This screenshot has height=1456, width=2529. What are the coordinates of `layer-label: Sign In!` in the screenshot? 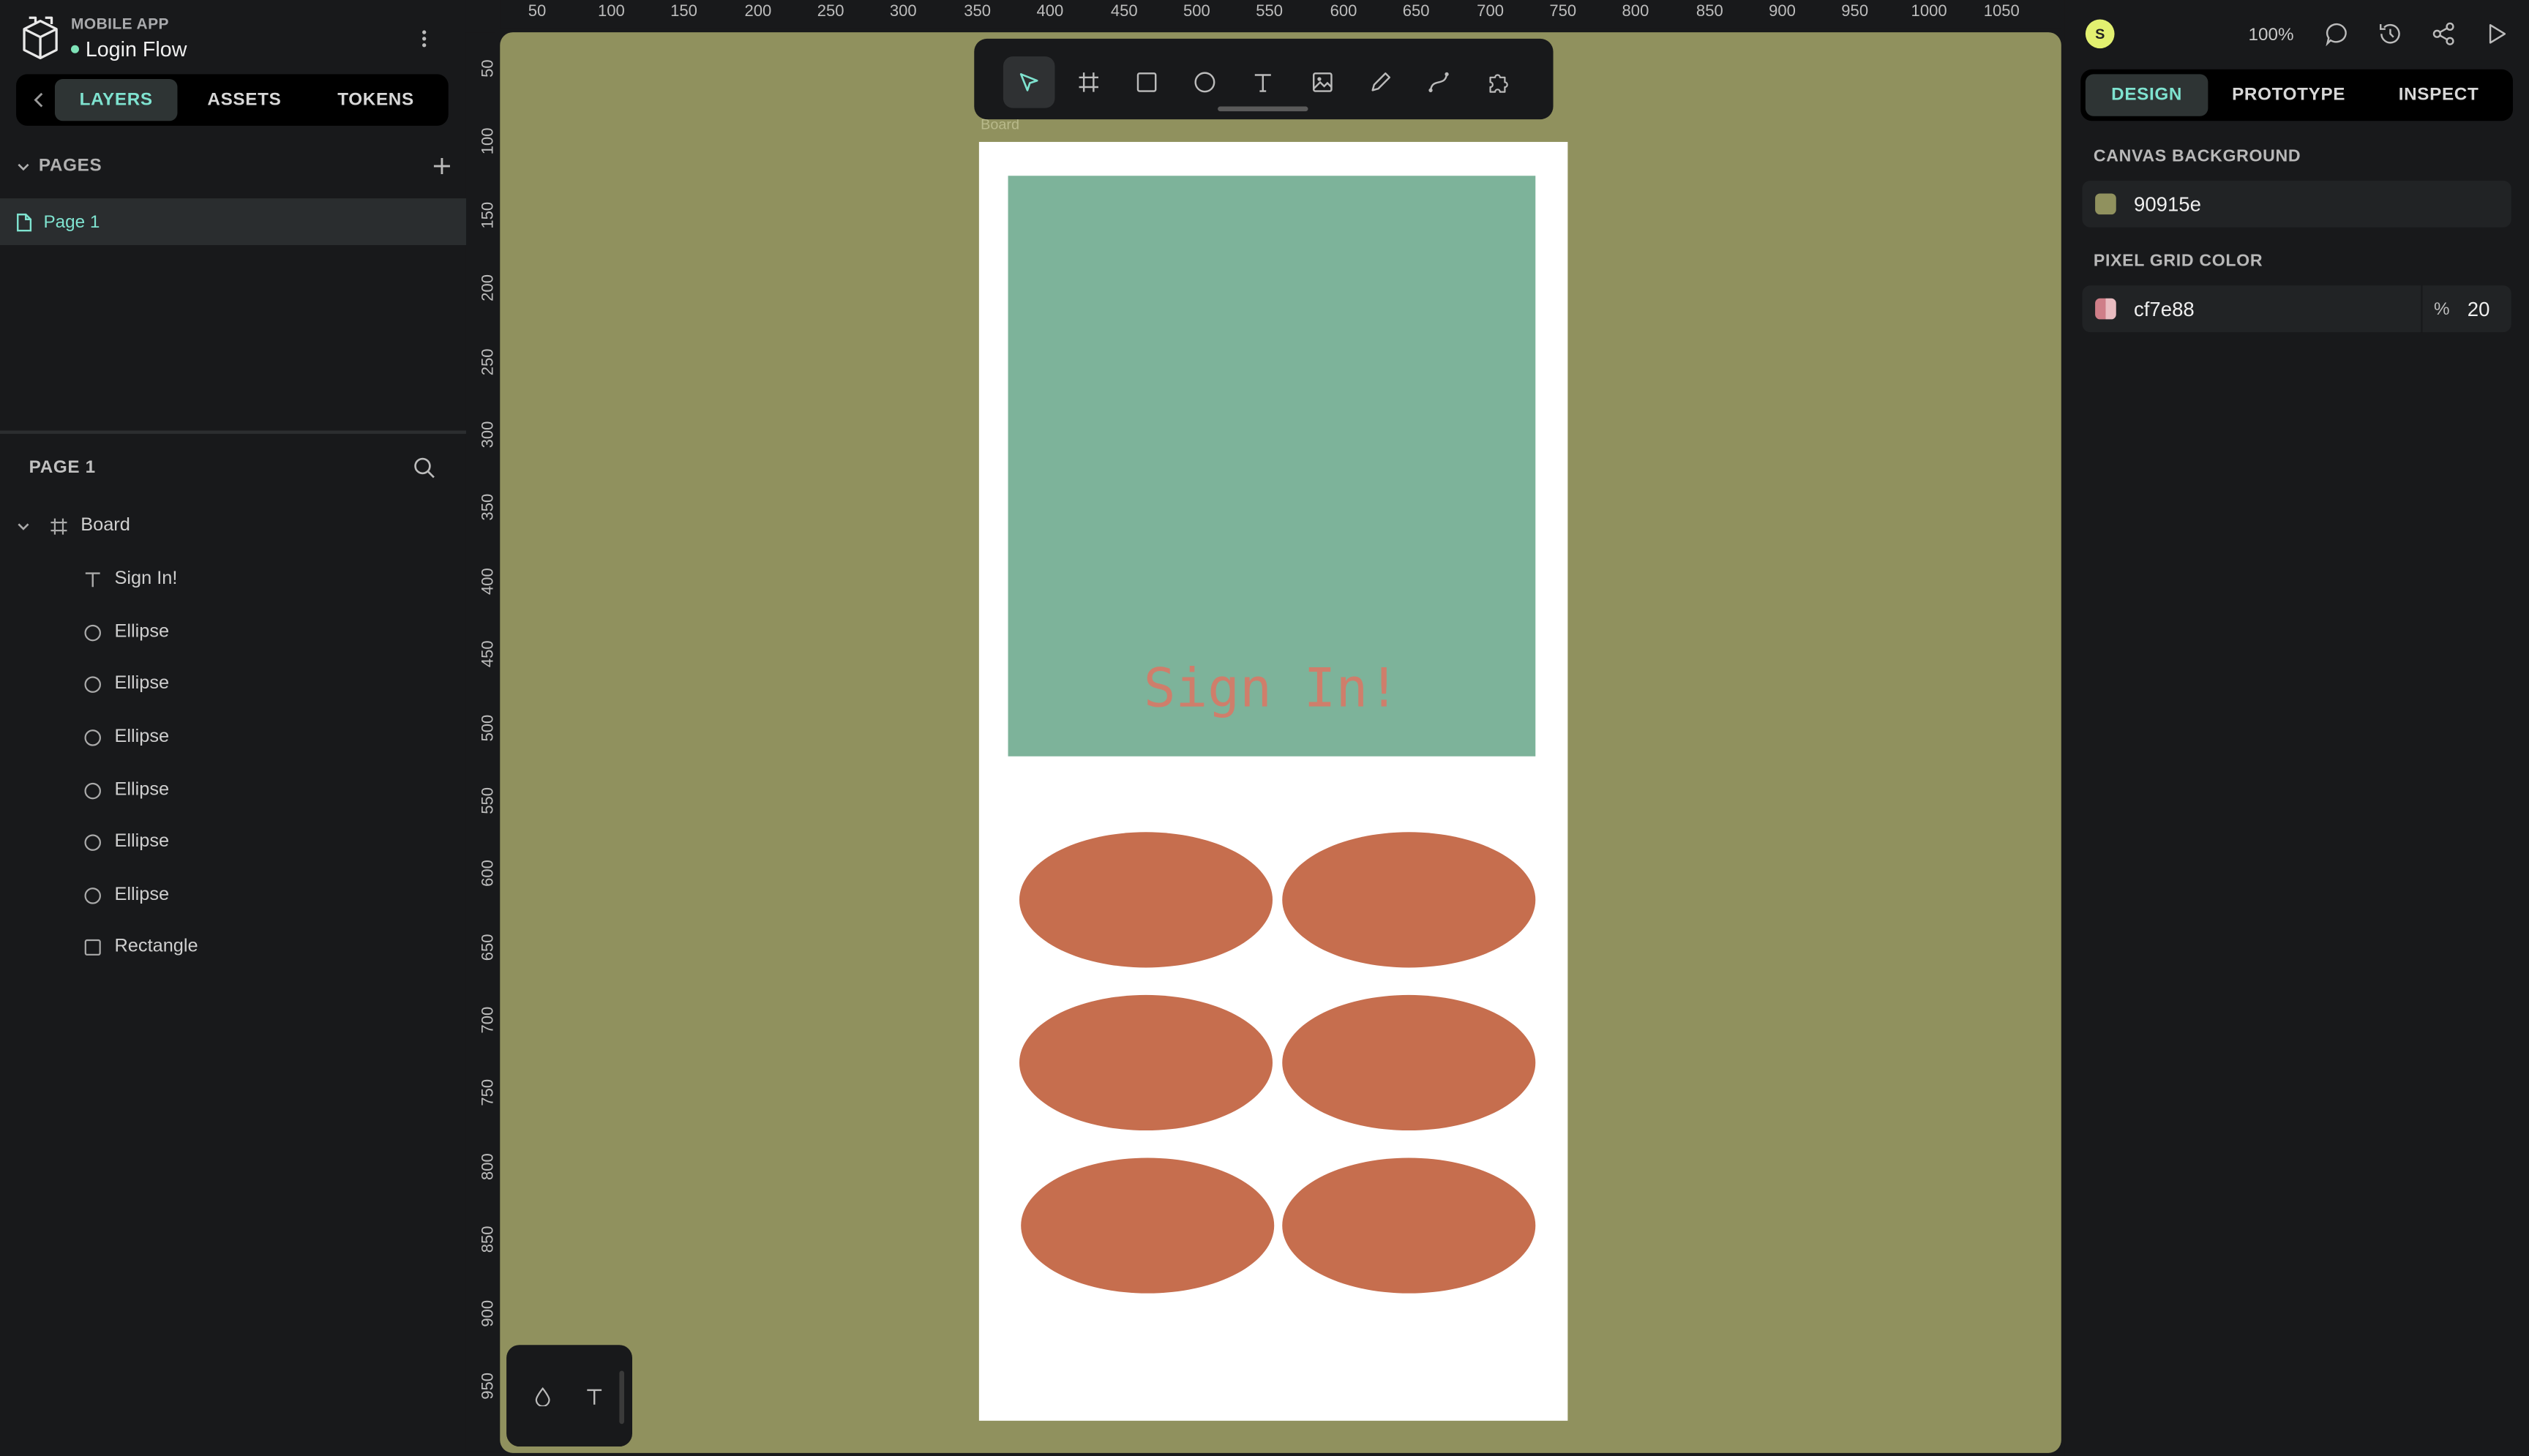 It's located at (146, 579).